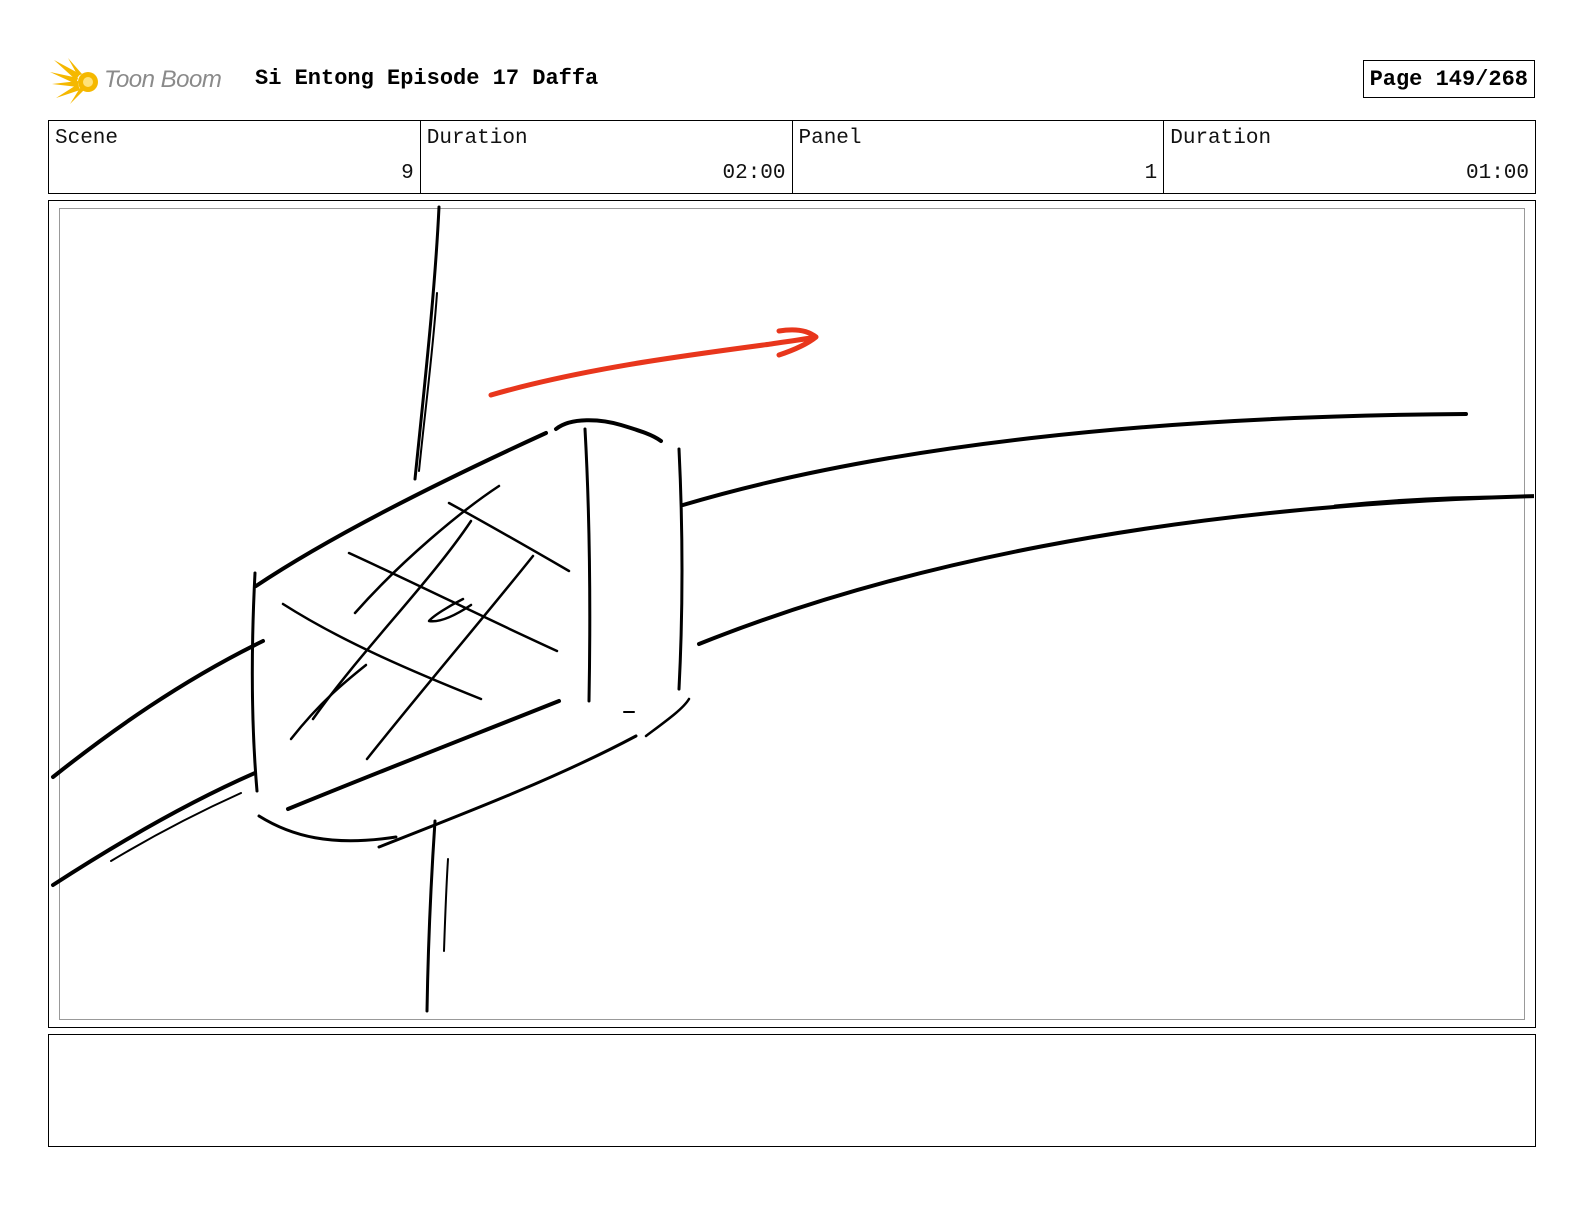 The width and height of the screenshot is (1584, 1224). I want to click on sketch-box-bottom-edge, so click(423, 755).